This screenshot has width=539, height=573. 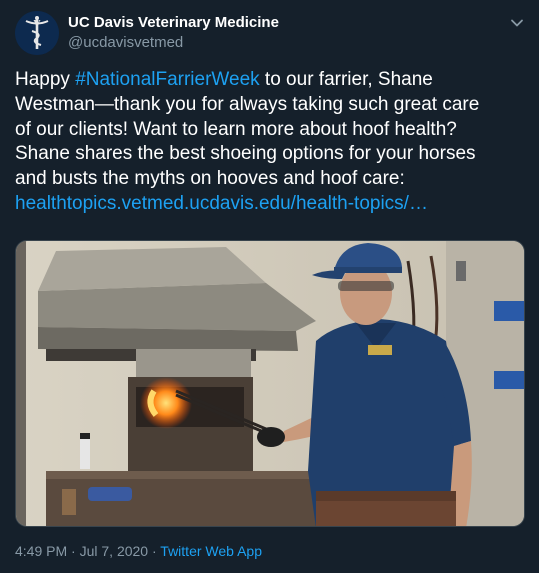 I want to click on author-handle: @ucdavisvetmed, so click(x=125, y=42).